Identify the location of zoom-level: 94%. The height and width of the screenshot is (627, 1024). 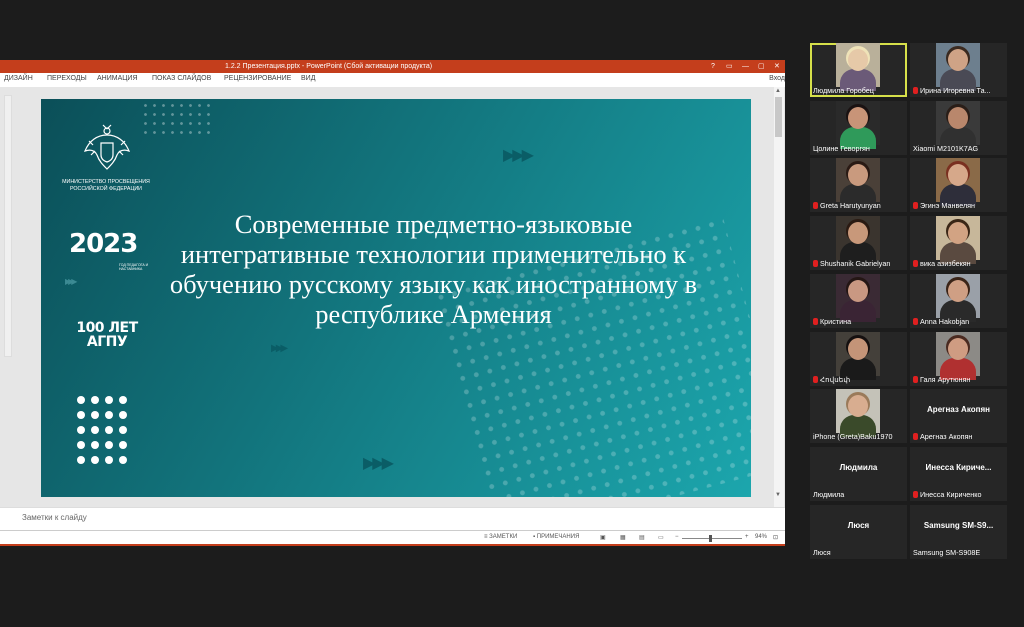
(761, 537).